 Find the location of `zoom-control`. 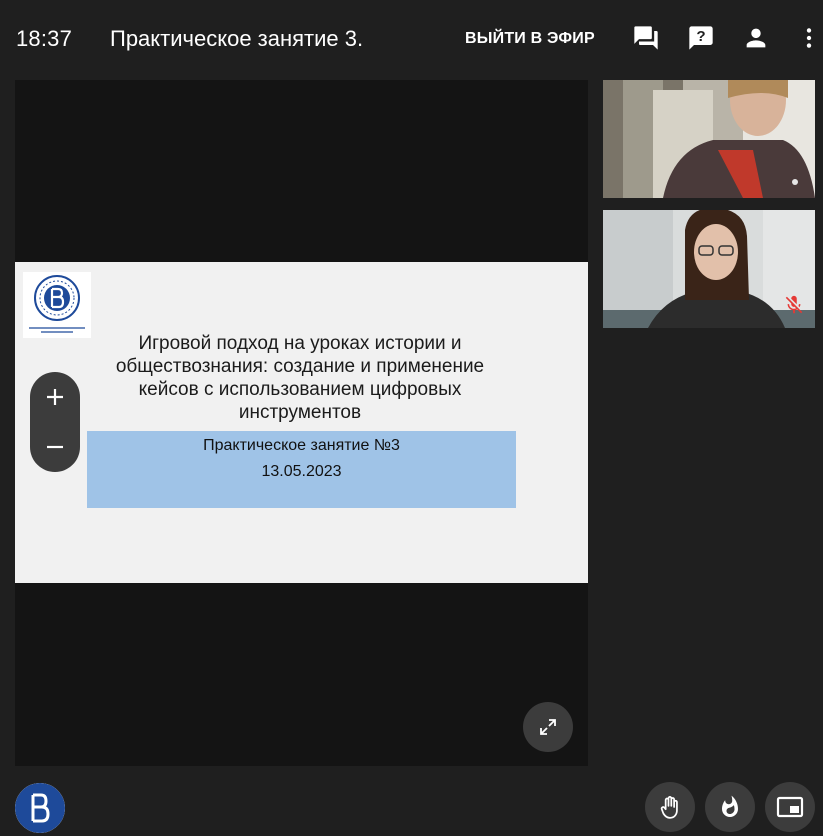

zoom-control is located at coordinates (55, 422).